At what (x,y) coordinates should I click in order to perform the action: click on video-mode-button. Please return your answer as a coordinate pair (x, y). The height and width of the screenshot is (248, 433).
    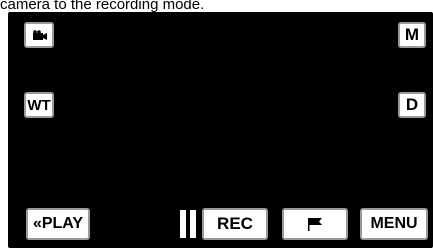
    Looking at the image, I should click on (39, 35).